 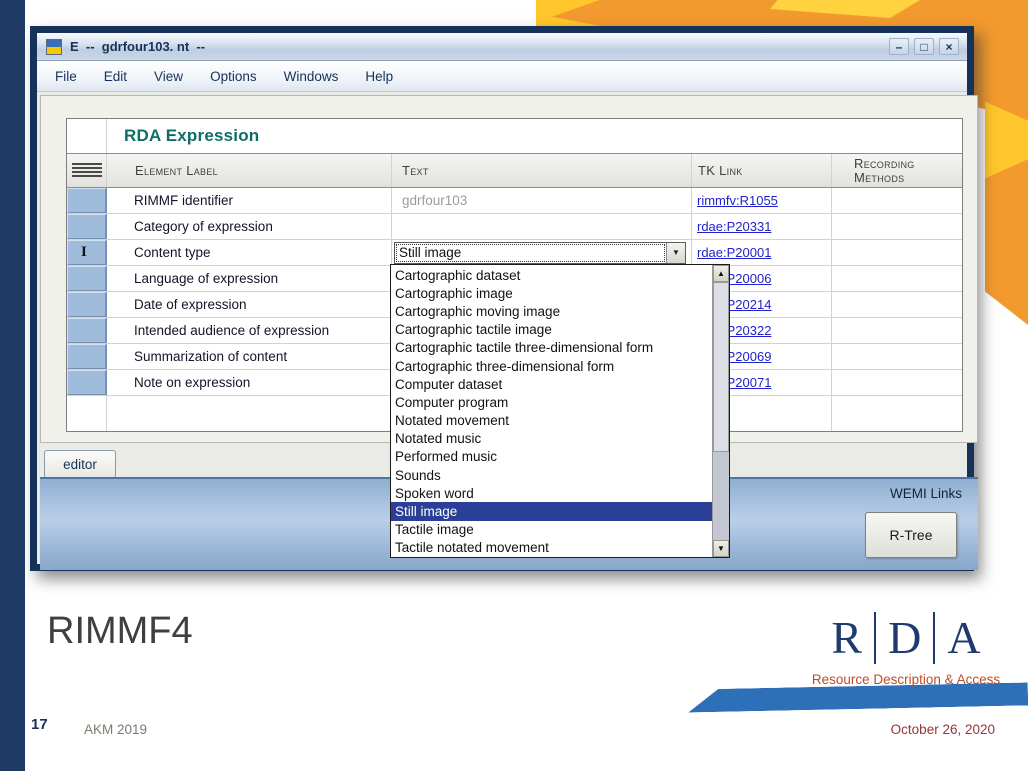 I want to click on left-sidebar-stripe, so click(x=12, y=385).